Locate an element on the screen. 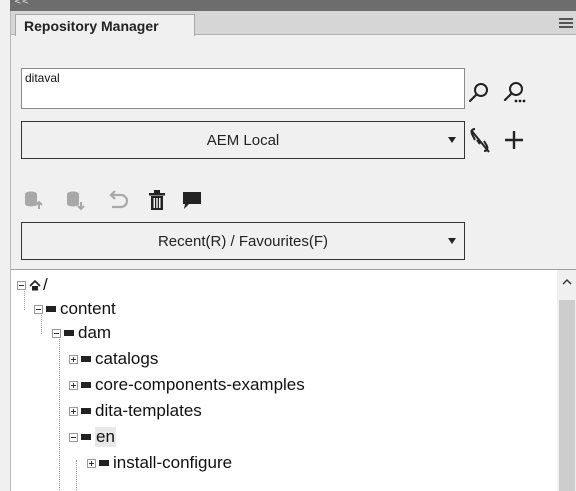 The height and width of the screenshot is (491, 576). collapse-panel-button: << is located at coordinates (21, 3).